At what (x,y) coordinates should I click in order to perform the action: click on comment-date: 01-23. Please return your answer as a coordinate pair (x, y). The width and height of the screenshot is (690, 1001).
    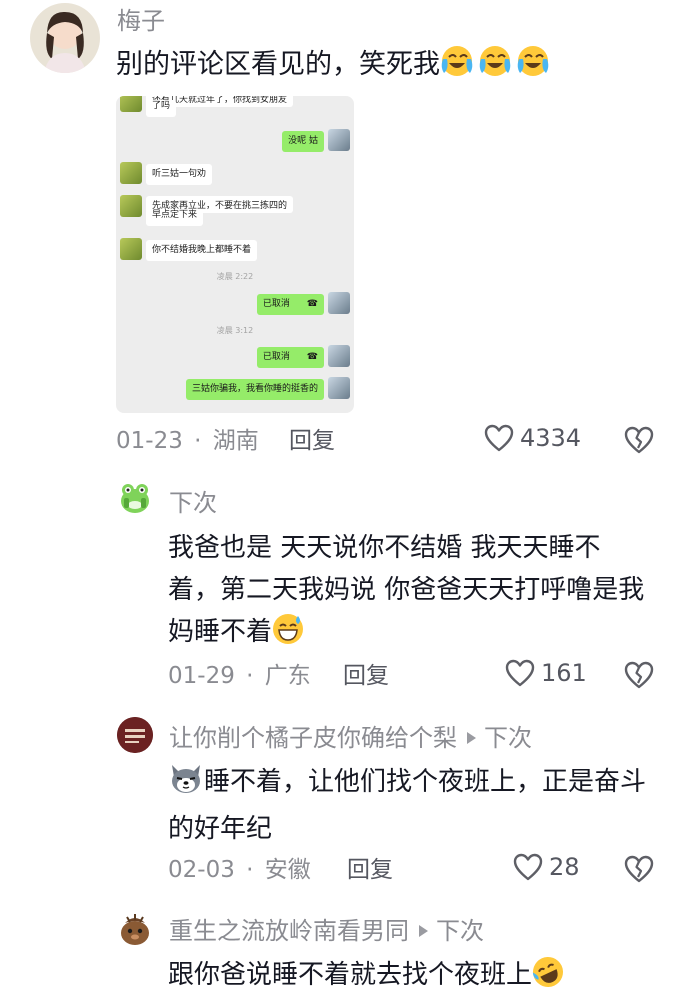
    Looking at the image, I should click on (149, 441).